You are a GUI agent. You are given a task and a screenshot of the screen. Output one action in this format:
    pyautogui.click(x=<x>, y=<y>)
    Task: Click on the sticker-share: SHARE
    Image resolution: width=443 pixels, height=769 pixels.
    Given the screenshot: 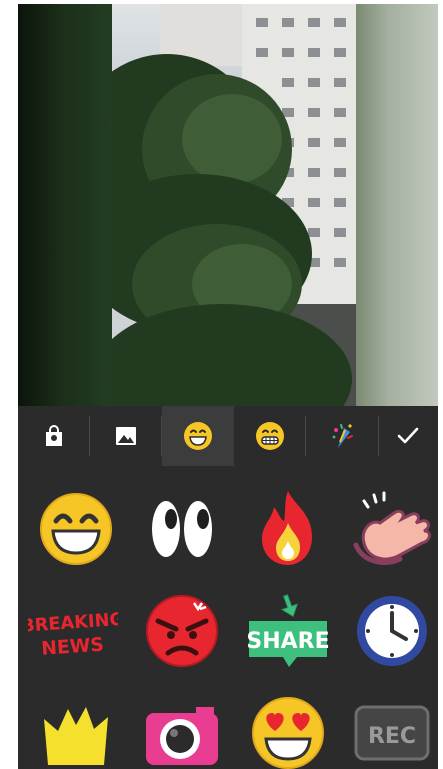 What is the action you would take?
    pyautogui.click(x=288, y=631)
    